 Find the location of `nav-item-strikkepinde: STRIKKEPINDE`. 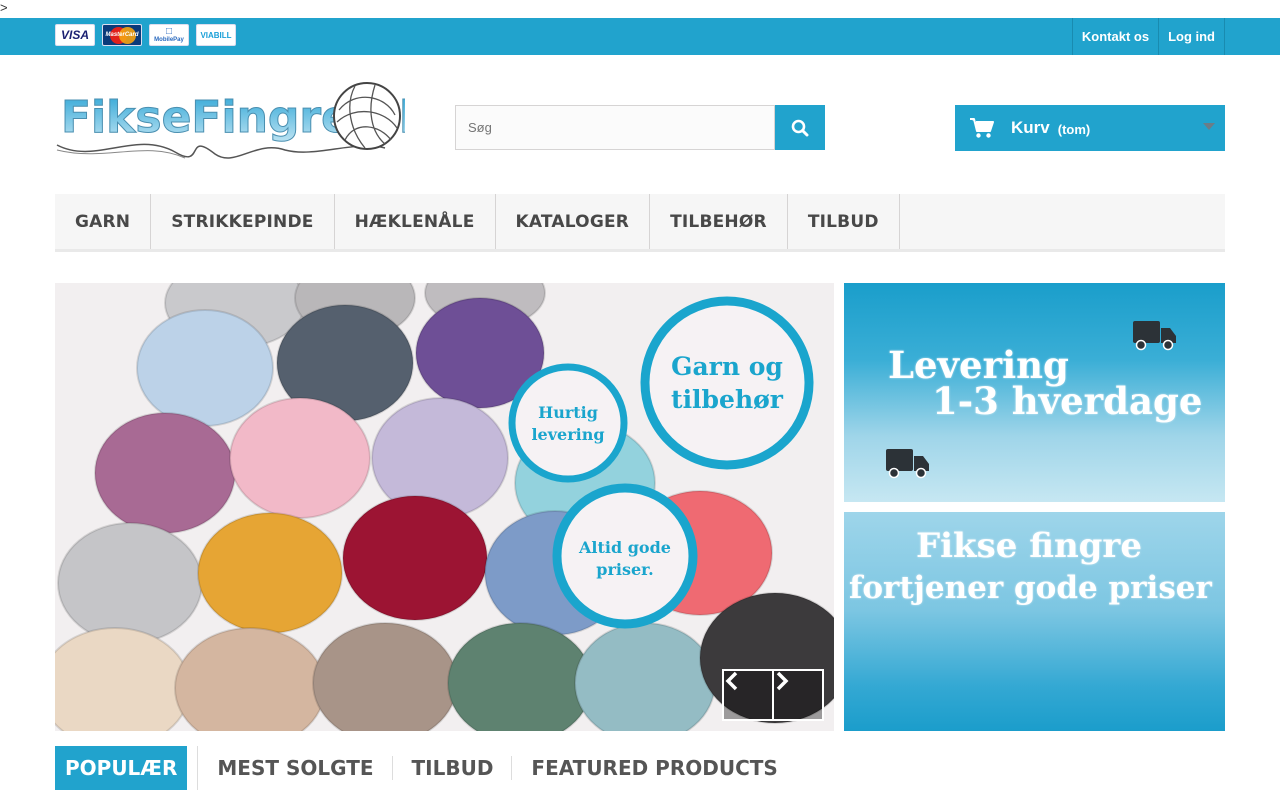

nav-item-strikkepinde: STRIKKEPINDE is located at coordinates (243, 221).